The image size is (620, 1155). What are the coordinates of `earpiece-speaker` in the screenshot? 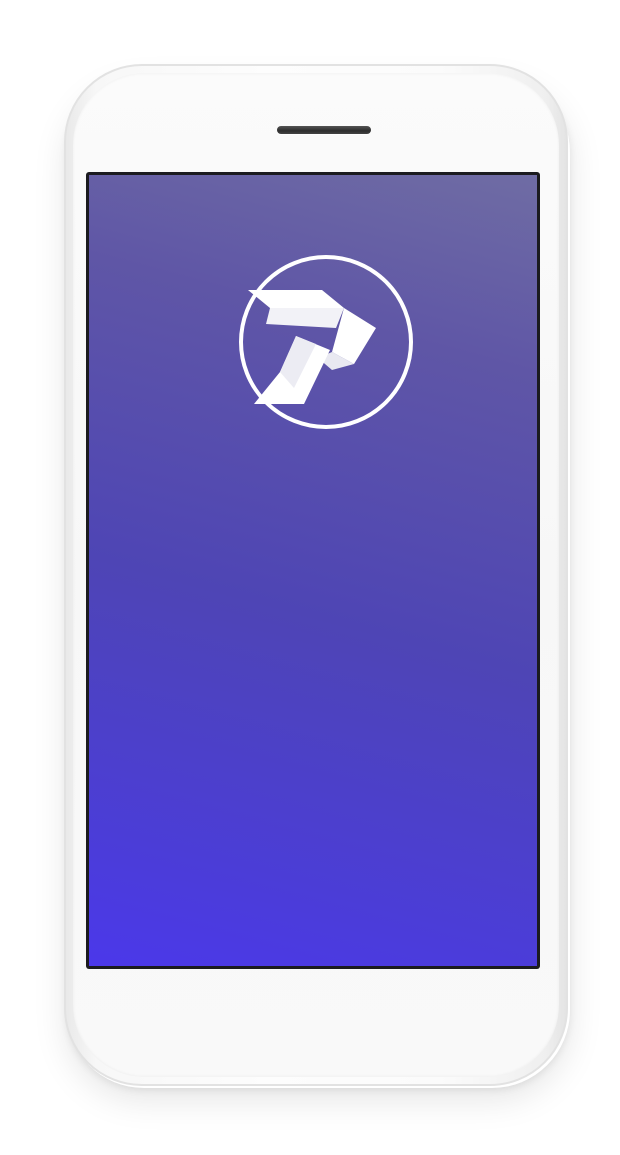 It's located at (324, 130).